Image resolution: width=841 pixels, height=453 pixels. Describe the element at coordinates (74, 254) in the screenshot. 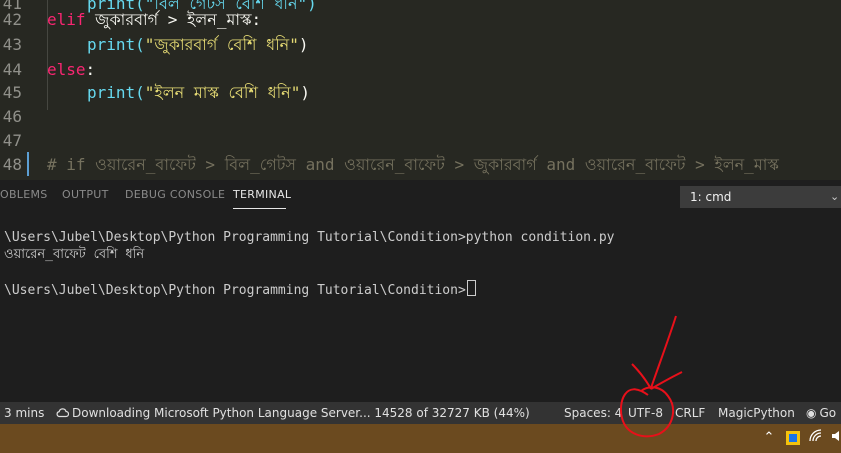

I see `terminal-line: ওয়ারেন_বাফেট বেশি ধনি` at that location.